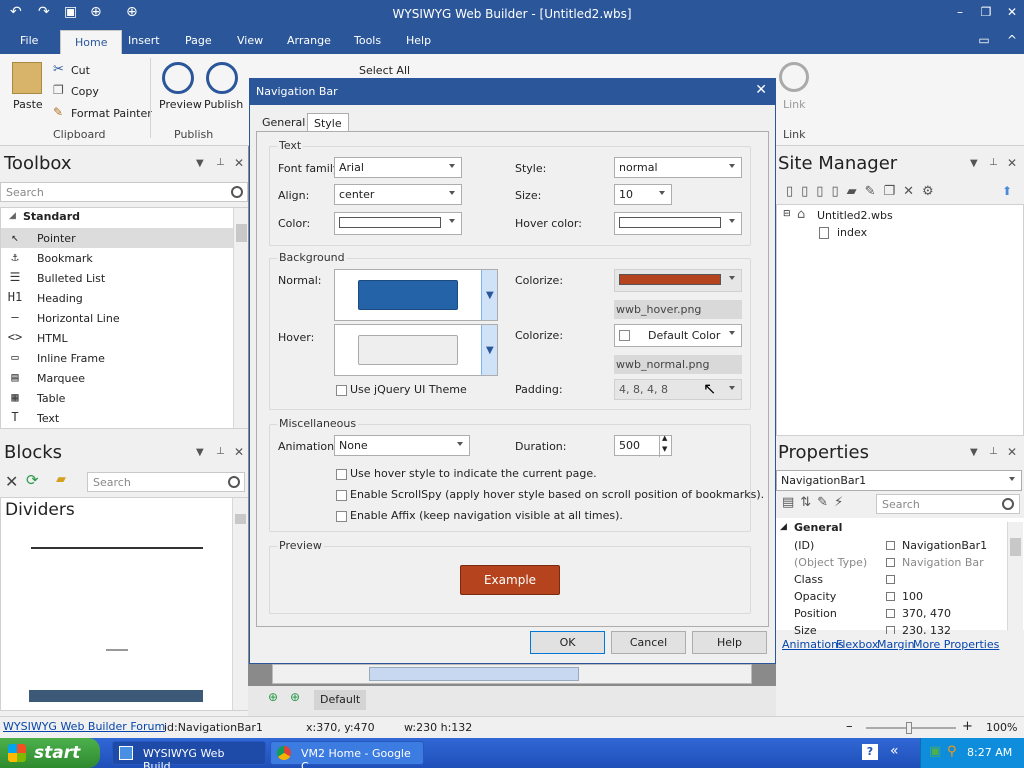  Describe the element at coordinates (416, 295) in the screenshot. I see `normal-image-selector: ▼` at that location.